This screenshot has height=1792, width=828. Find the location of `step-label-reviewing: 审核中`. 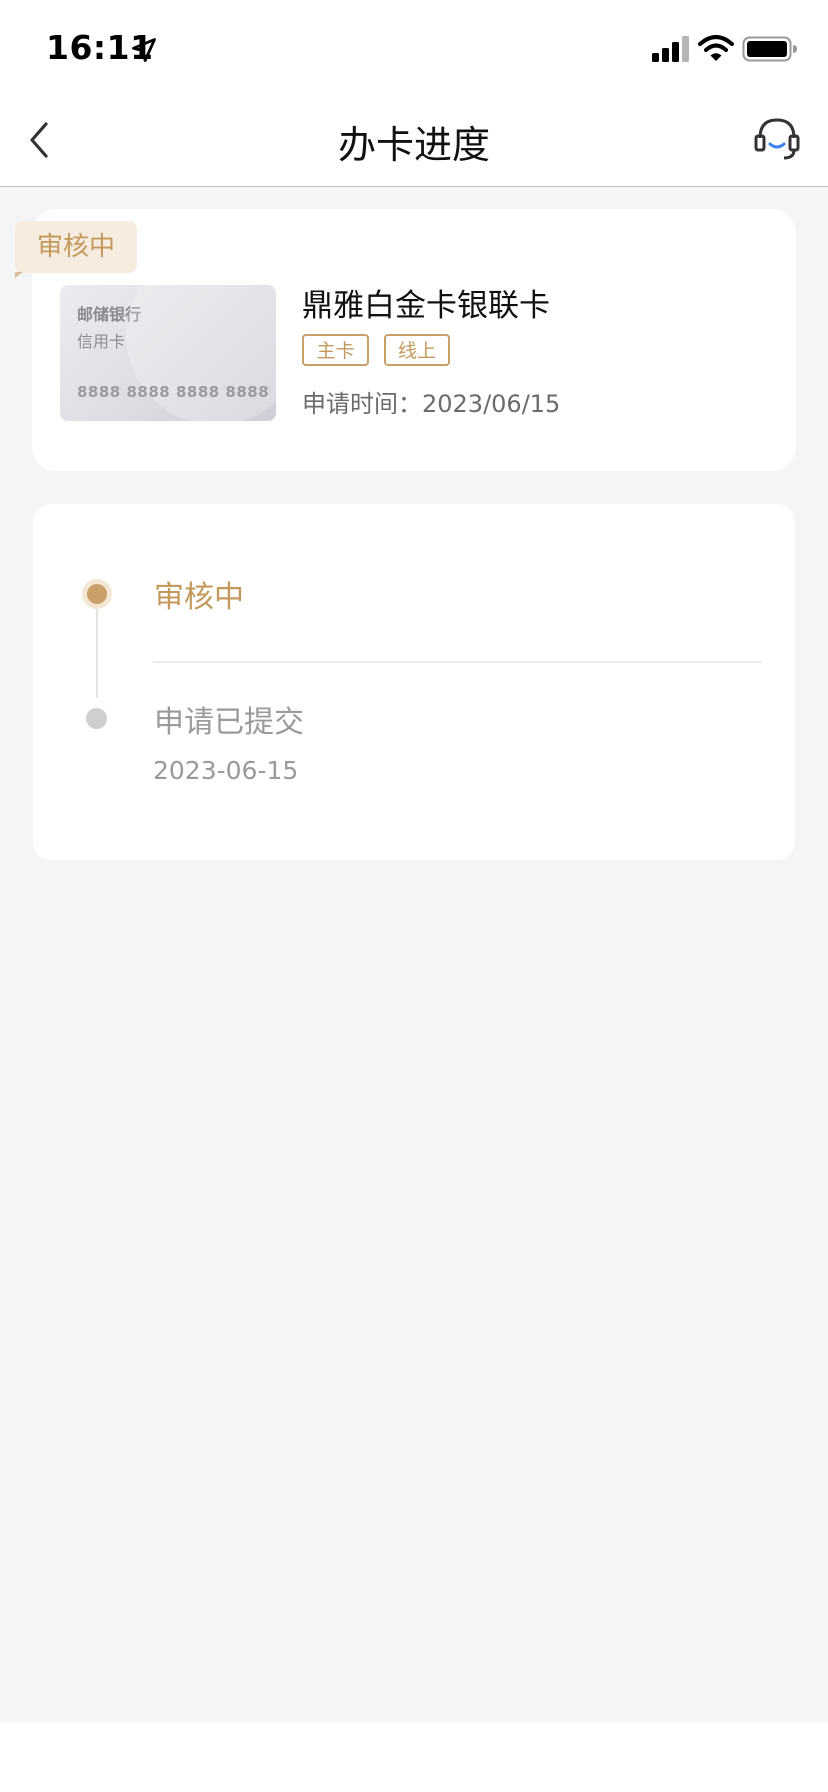

step-label-reviewing: 审核中 is located at coordinates (199, 597).